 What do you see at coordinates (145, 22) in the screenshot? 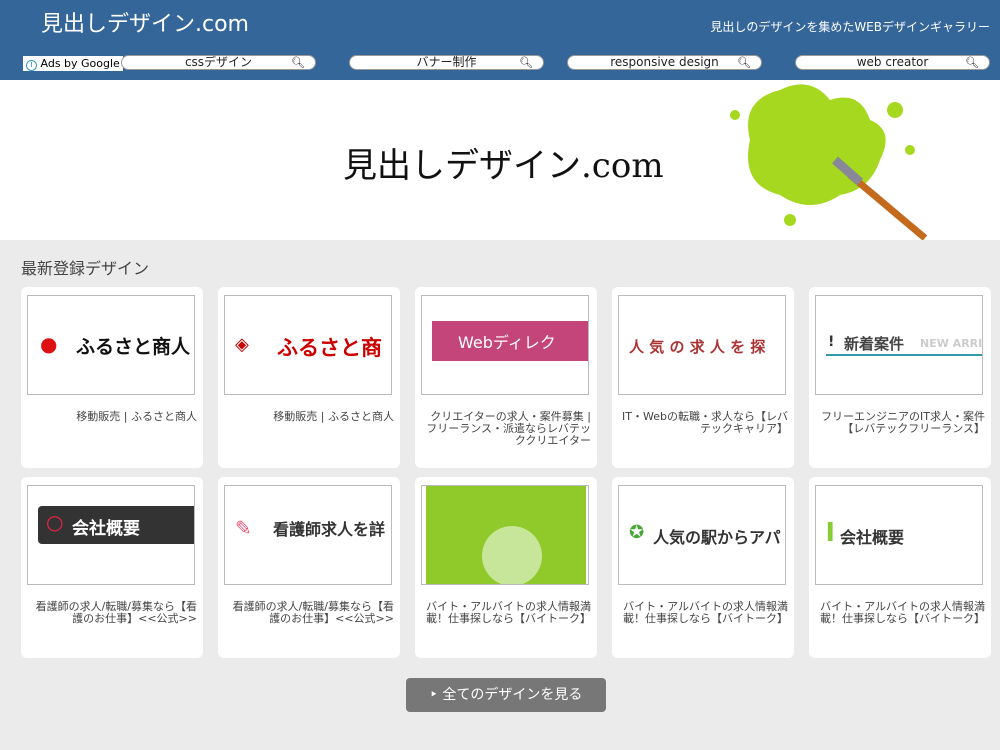
I see `site-logo: 見出しデザイン.com` at bounding box center [145, 22].